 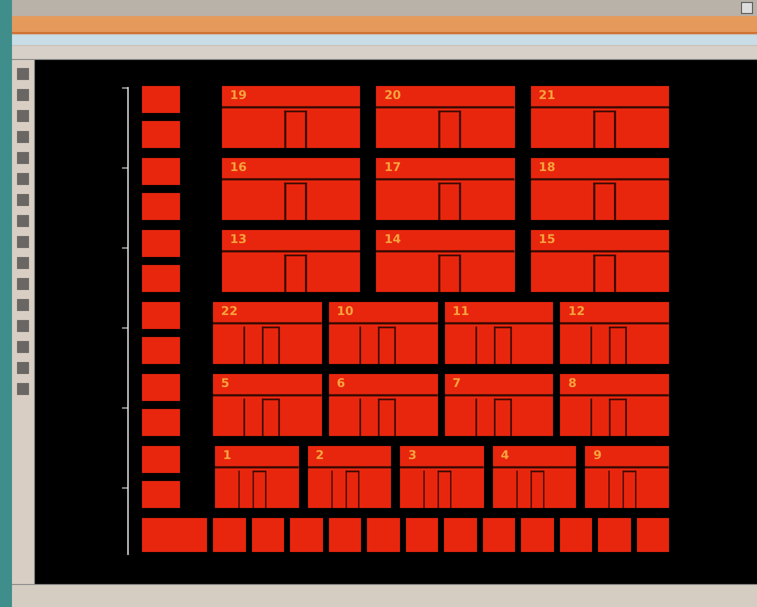 What do you see at coordinates (227, 455) in the screenshot?
I see `block-label: 1` at bounding box center [227, 455].